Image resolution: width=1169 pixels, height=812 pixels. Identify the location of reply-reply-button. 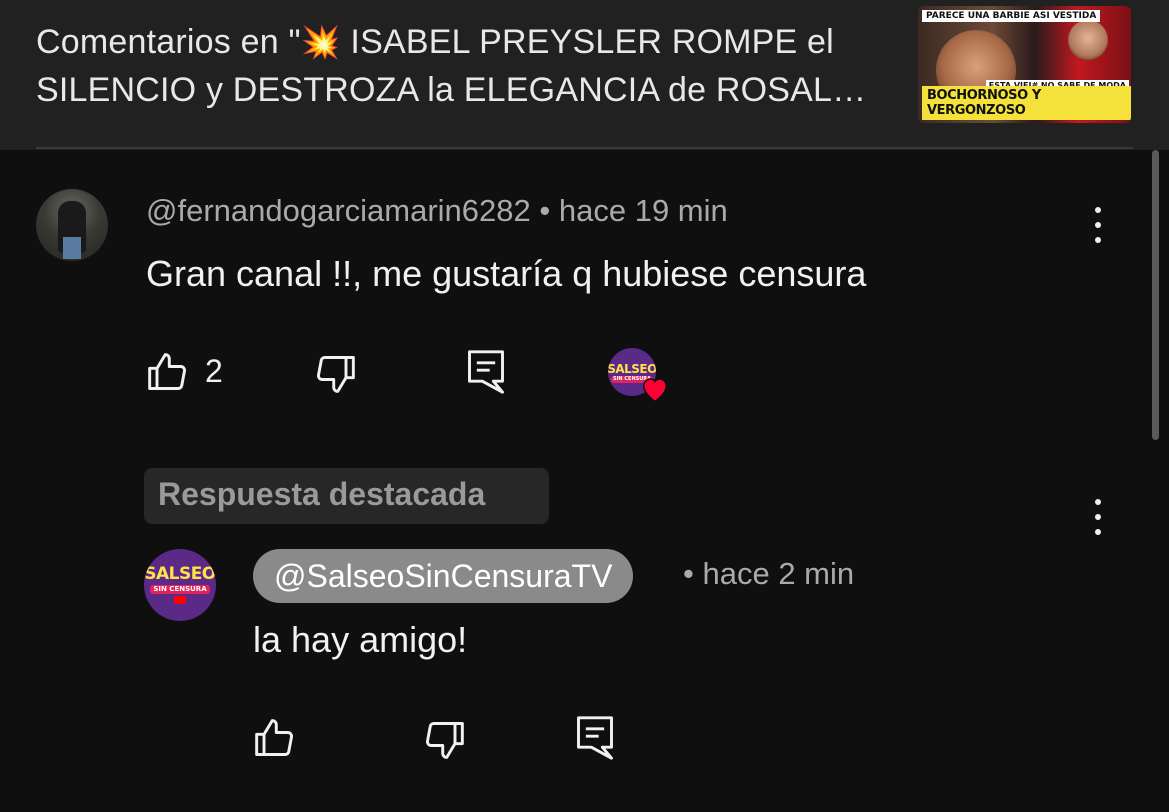
(595, 738).